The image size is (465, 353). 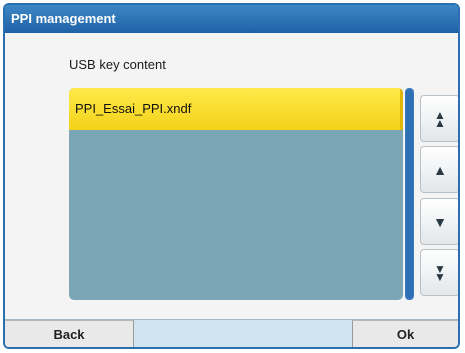 What do you see at coordinates (236, 109) in the screenshot?
I see `file-list-item-selected: PPI_Essai_PPI.xndf` at bounding box center [236, 109].